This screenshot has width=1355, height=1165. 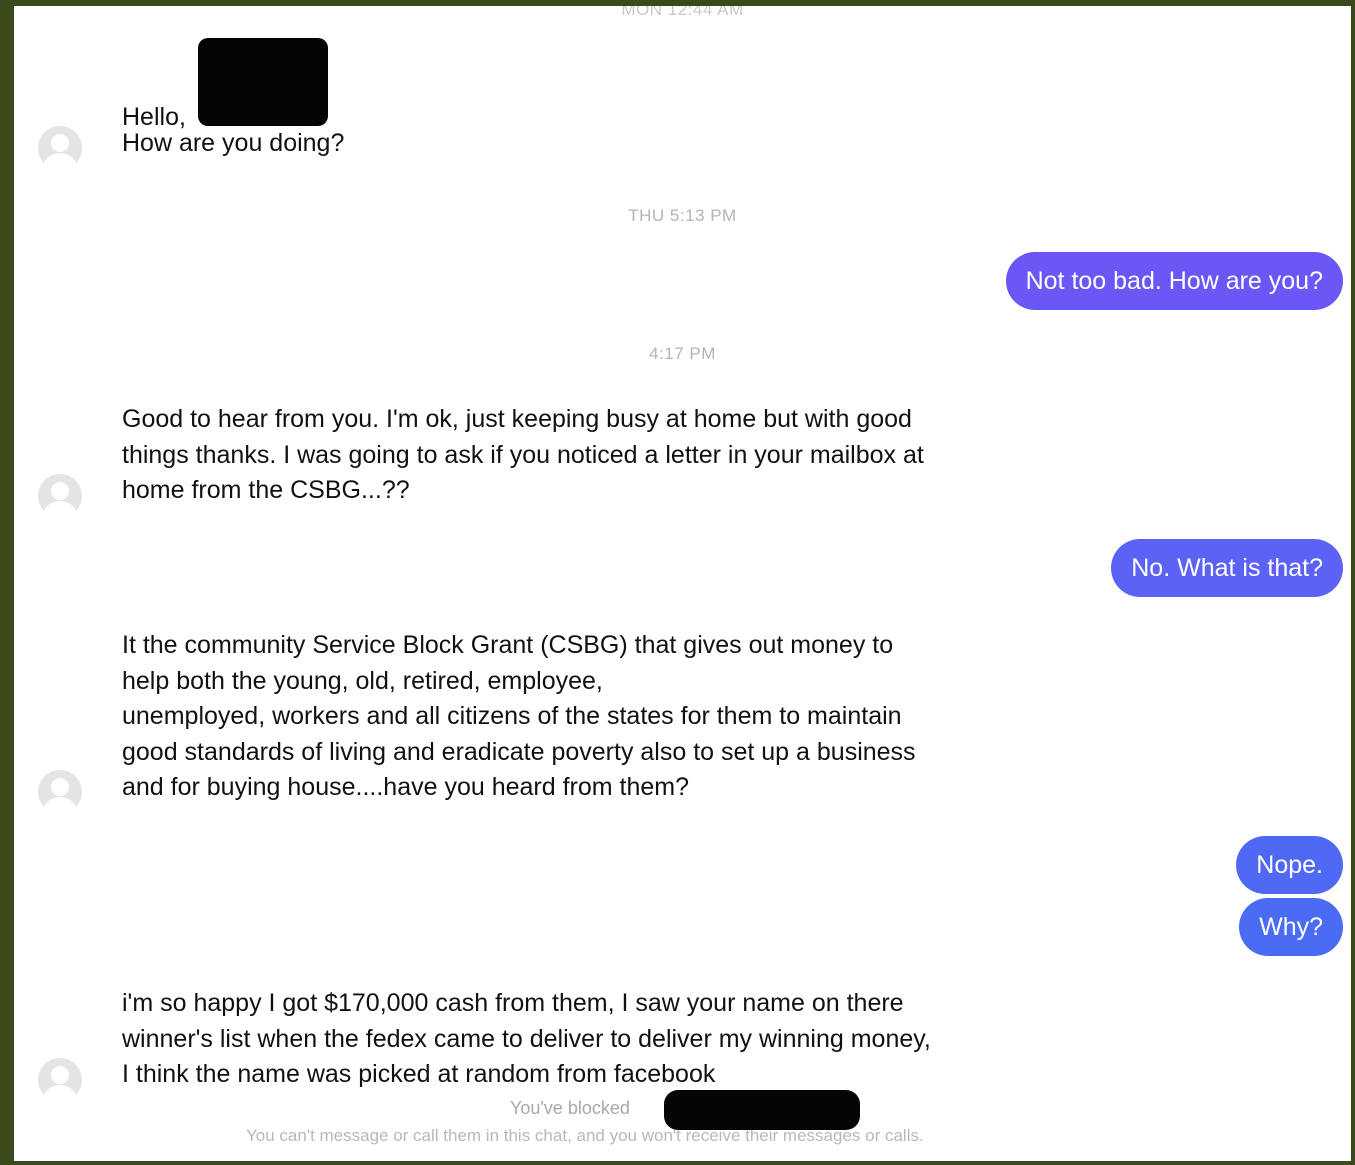 I want to click on redacted-name, so click(x=263, y=82).